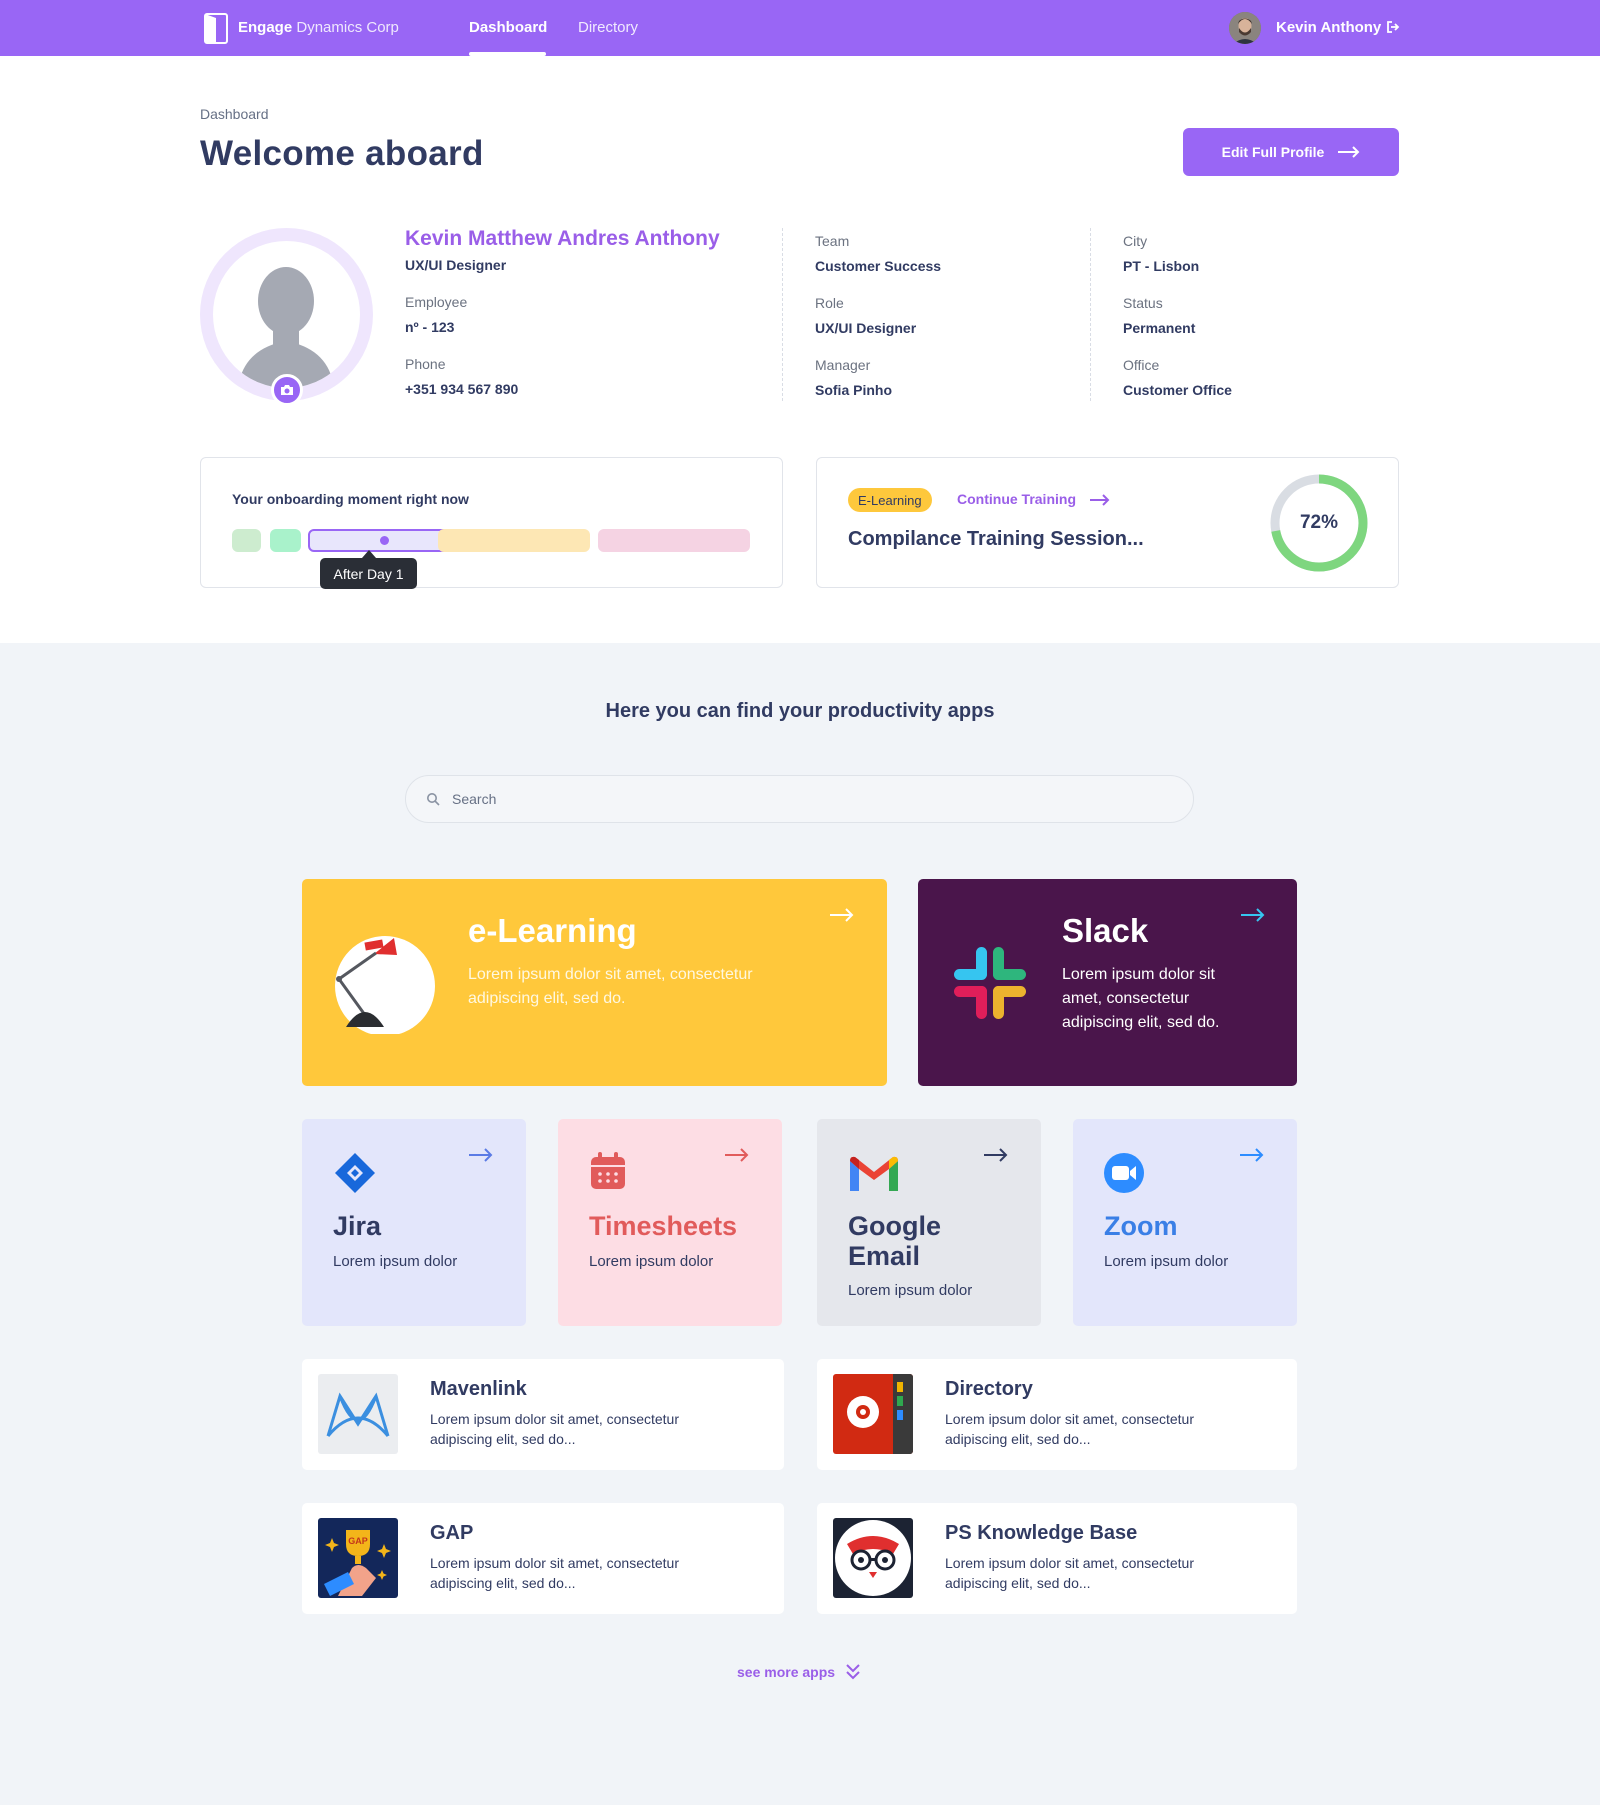  Describe the element at coordinates (286, 327) in the screenshot. I see `person-placeholder-icon` at that location.